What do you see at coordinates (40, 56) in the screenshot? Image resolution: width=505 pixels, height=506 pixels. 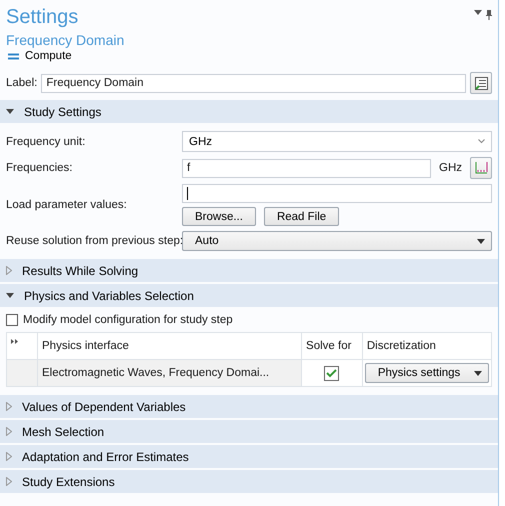 I see `compute-button: Compute` at bounding box center [40, 56].